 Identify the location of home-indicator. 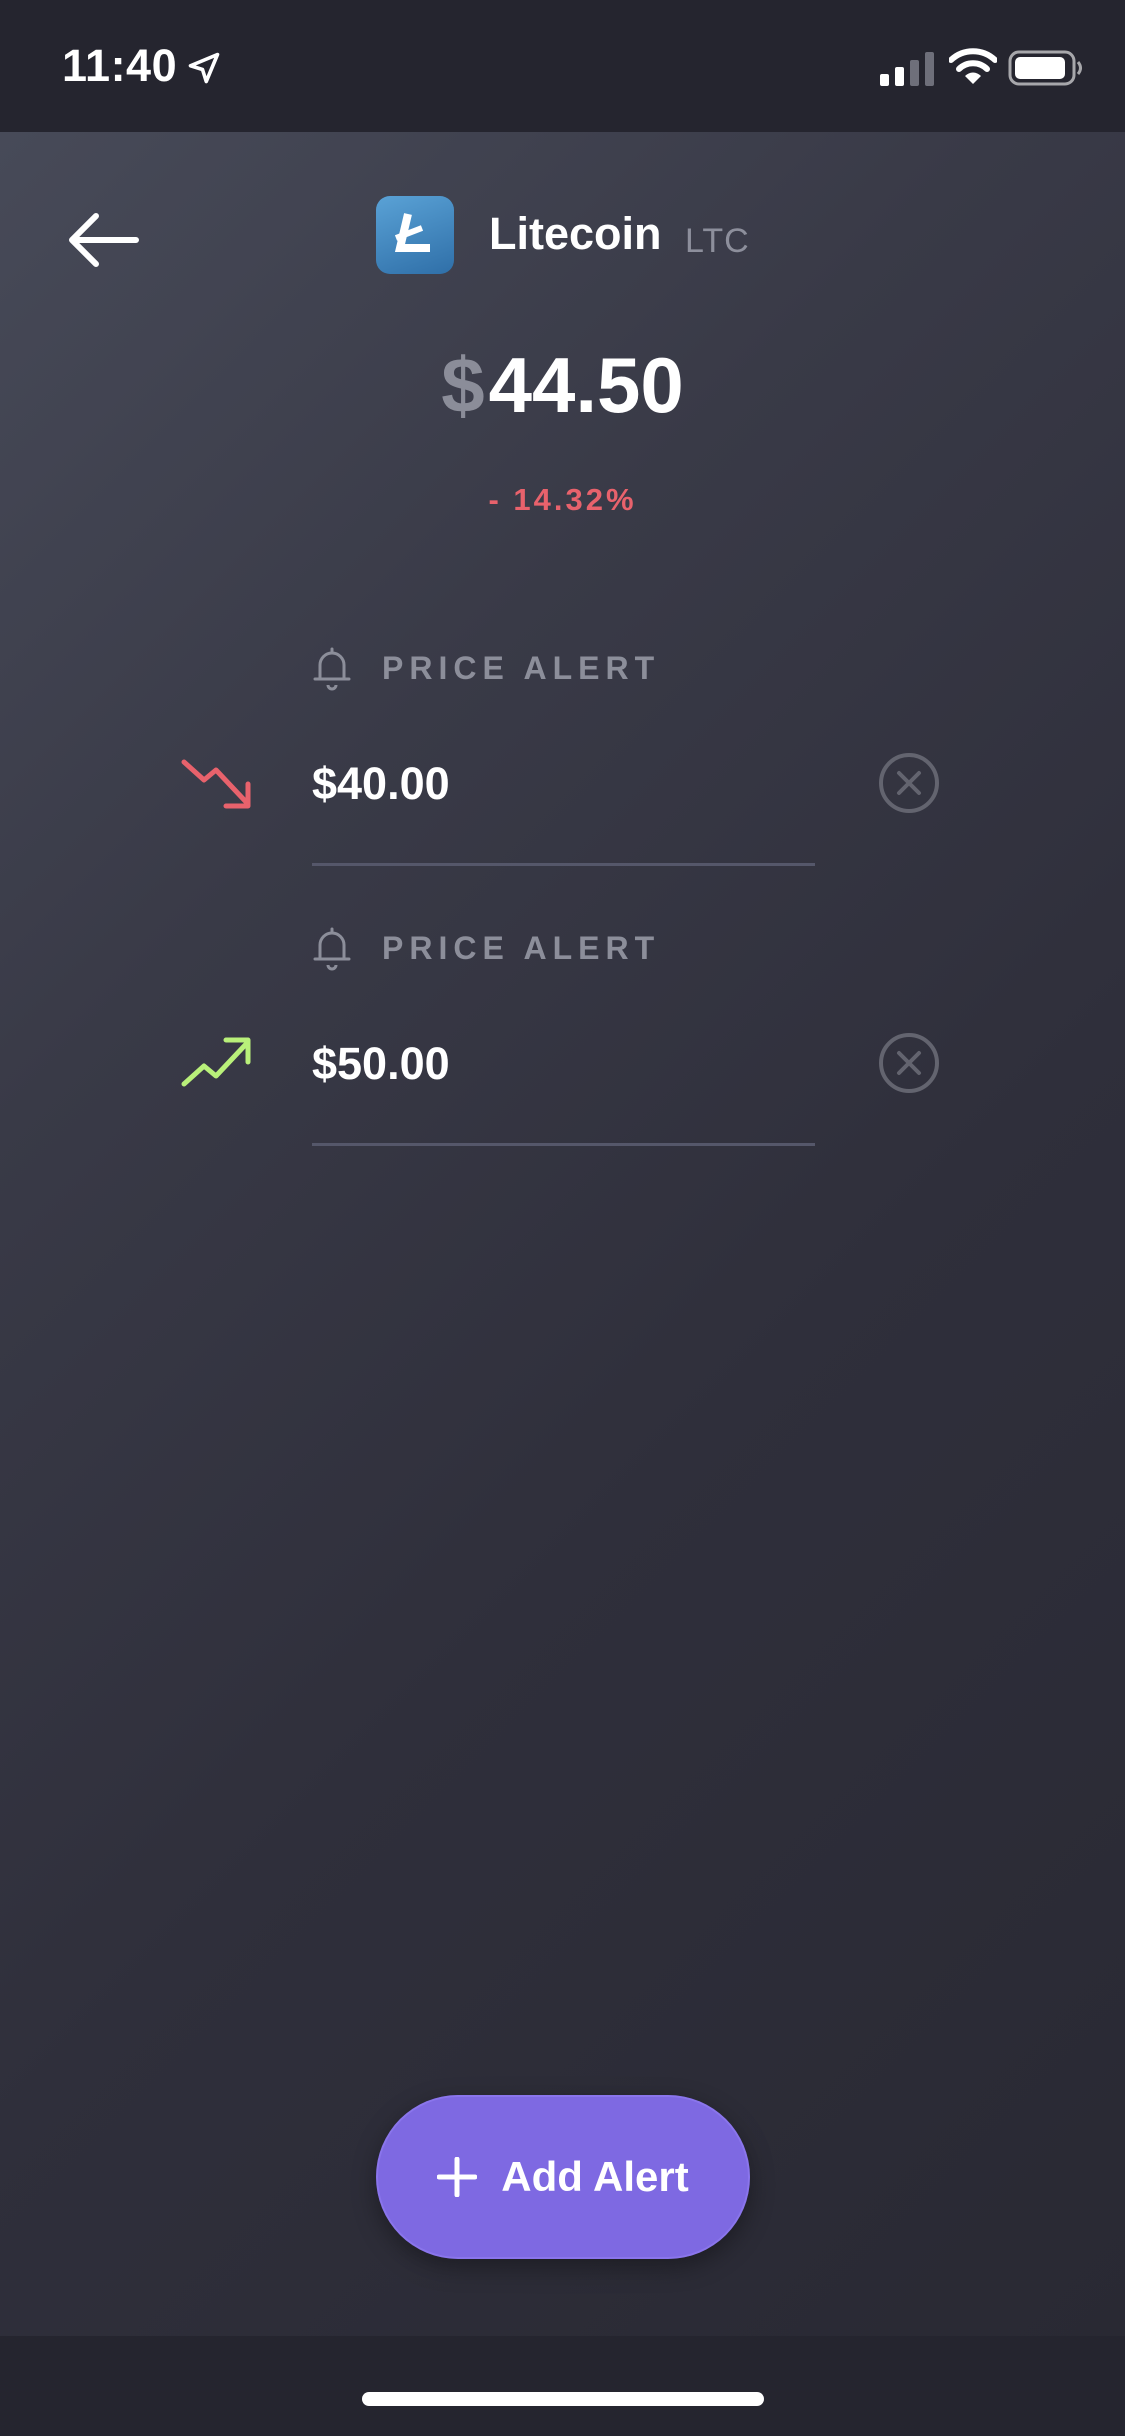
(563, 2399).